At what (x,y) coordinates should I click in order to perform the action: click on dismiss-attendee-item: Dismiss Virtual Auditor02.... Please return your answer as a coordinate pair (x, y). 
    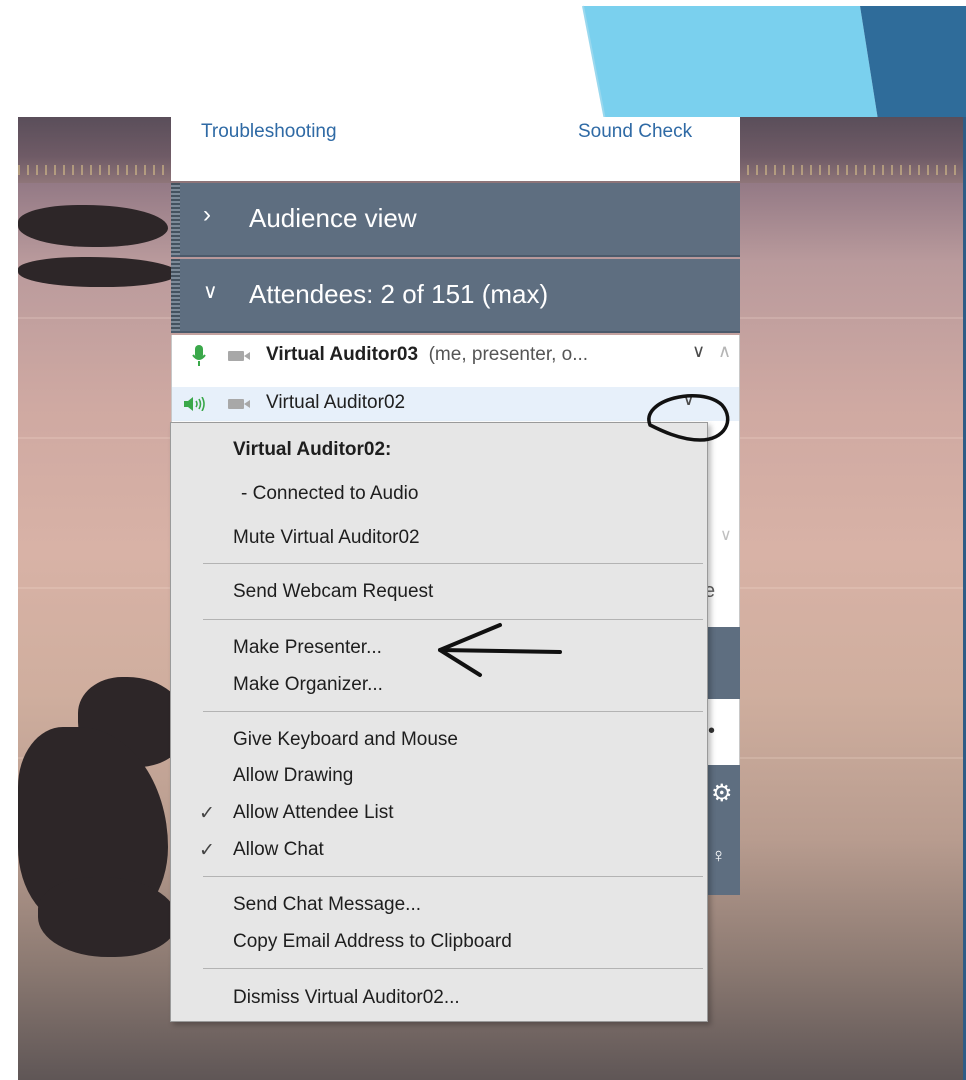
    Looking at the image, I should click on (346, 998).